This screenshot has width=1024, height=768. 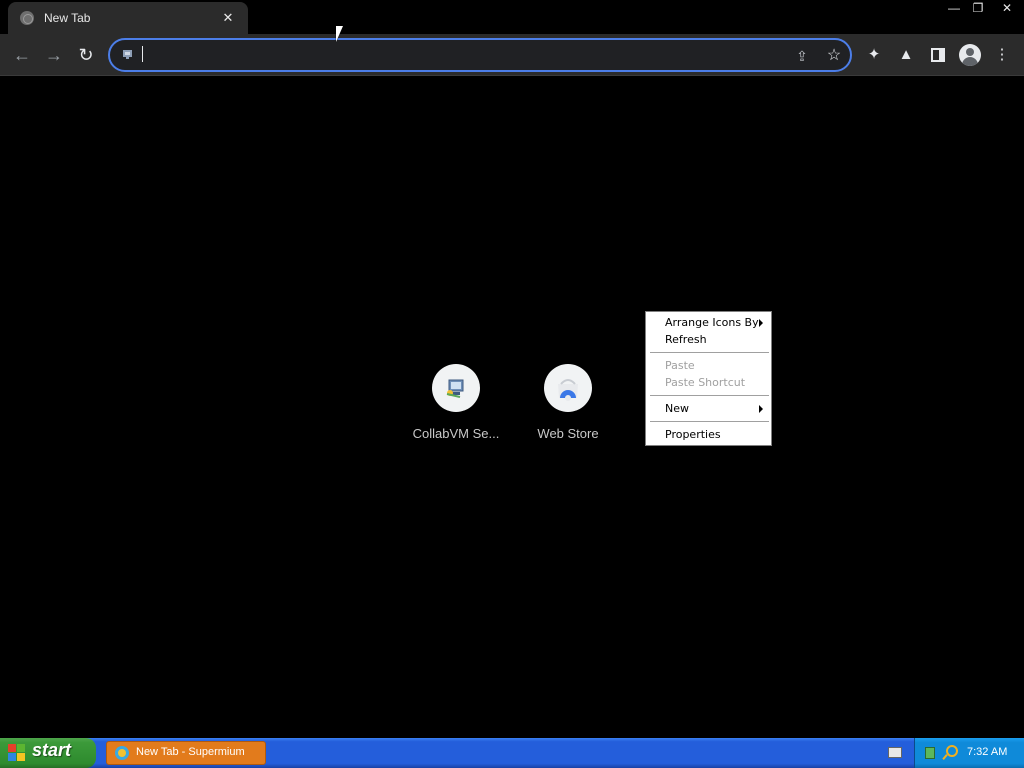 What do you see at coordinates (693, 434) in the screenshot?
I see `menu-item-label: Properties` at bounding box center [693, 434].